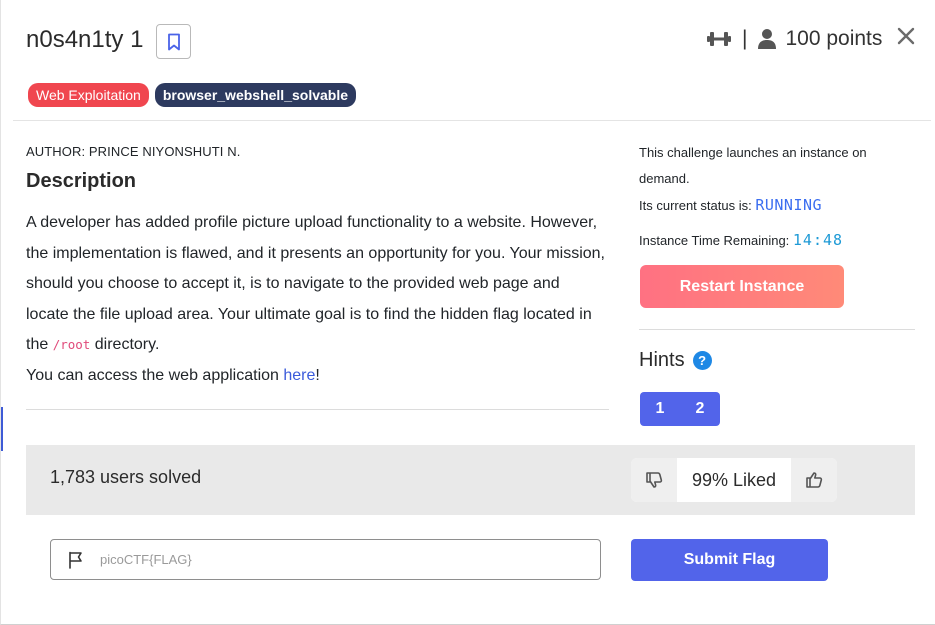 This screenshot has height=625, width=935. I want to click on close-button, so click(906, 36).